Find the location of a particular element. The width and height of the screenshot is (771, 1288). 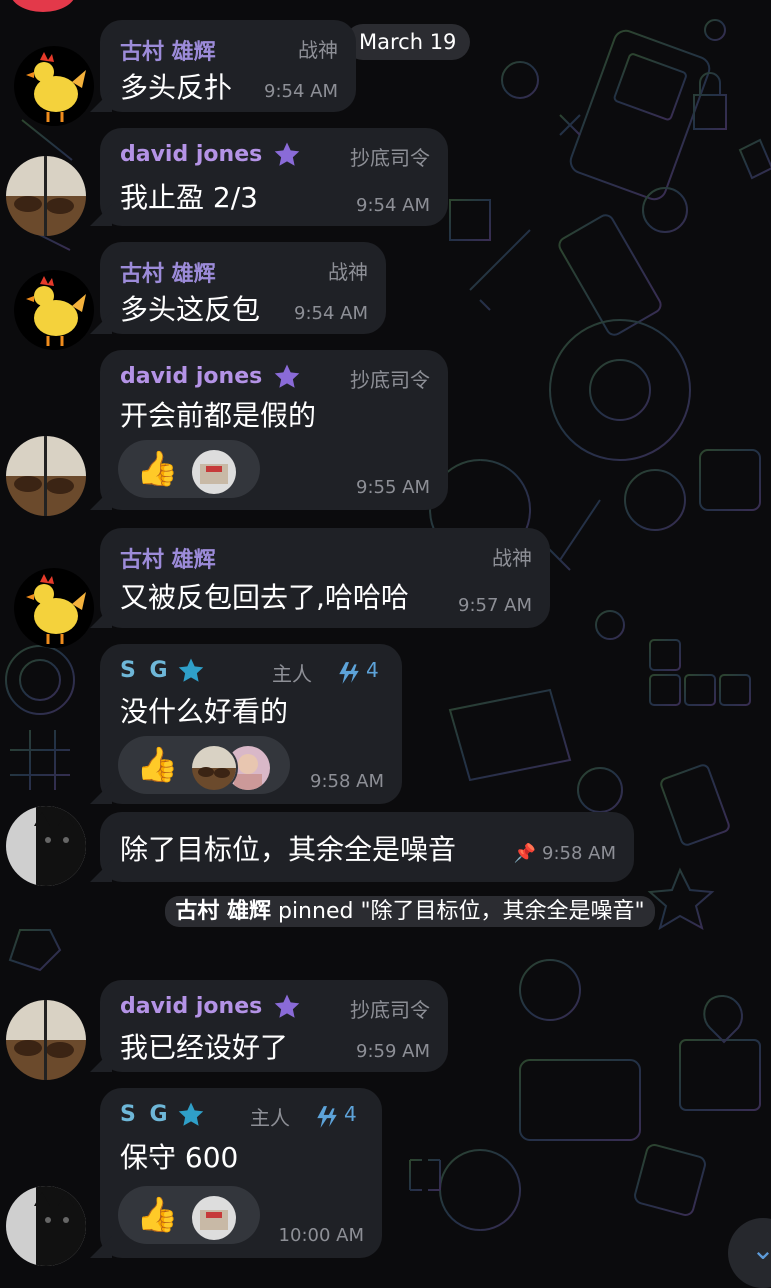

message-text: 又被反包回去了,哈哈哈 is located at coordinates (264, 597).